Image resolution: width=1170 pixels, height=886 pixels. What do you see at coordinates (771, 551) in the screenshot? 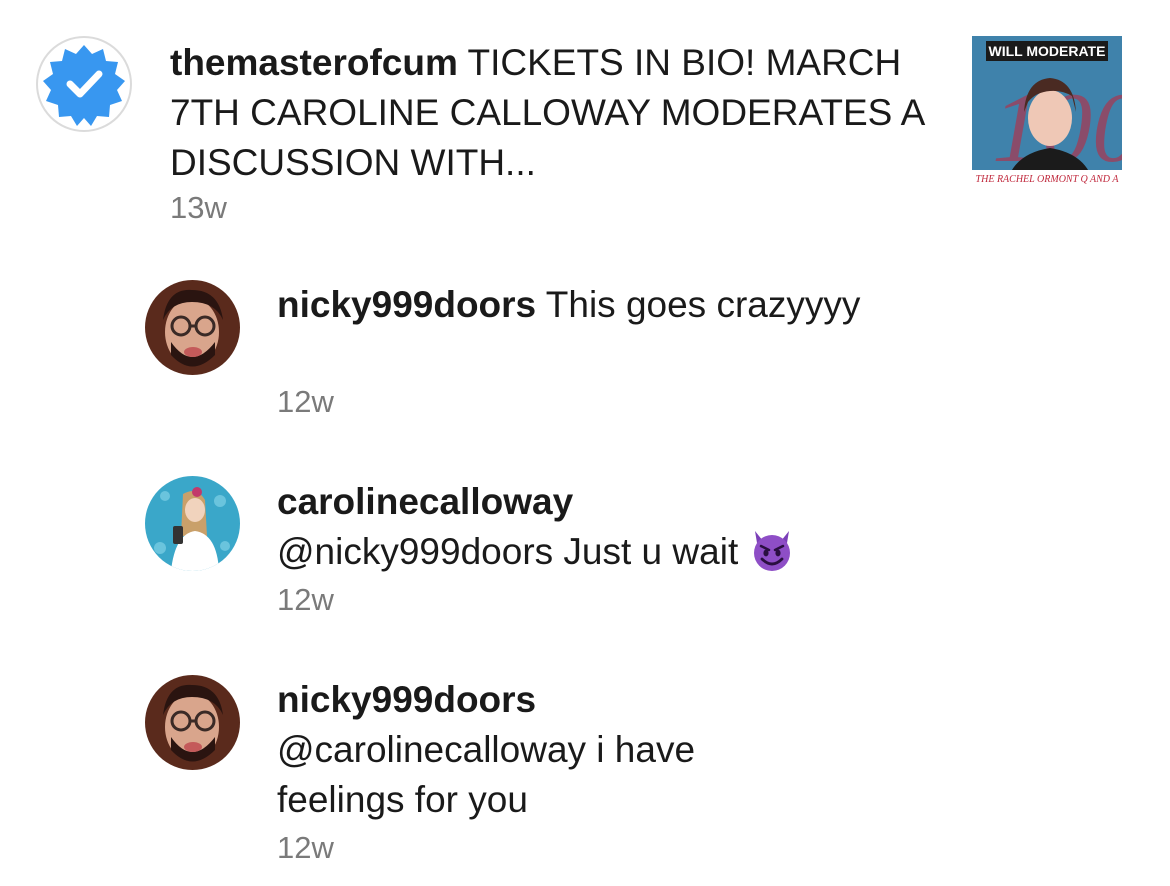
I see `smiling-imp-emoji-icon` at bounding box center [771, 551].